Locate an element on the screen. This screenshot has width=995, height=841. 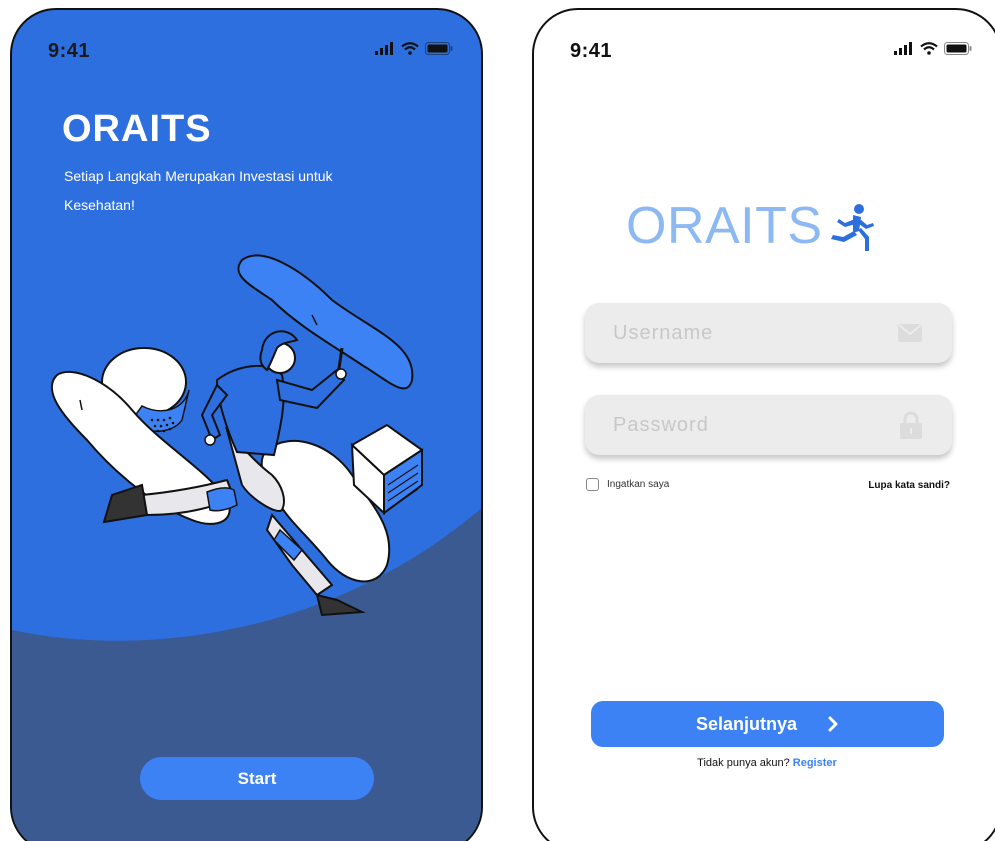
next-button: Selanjutnya is located at coordinates (767, 724).